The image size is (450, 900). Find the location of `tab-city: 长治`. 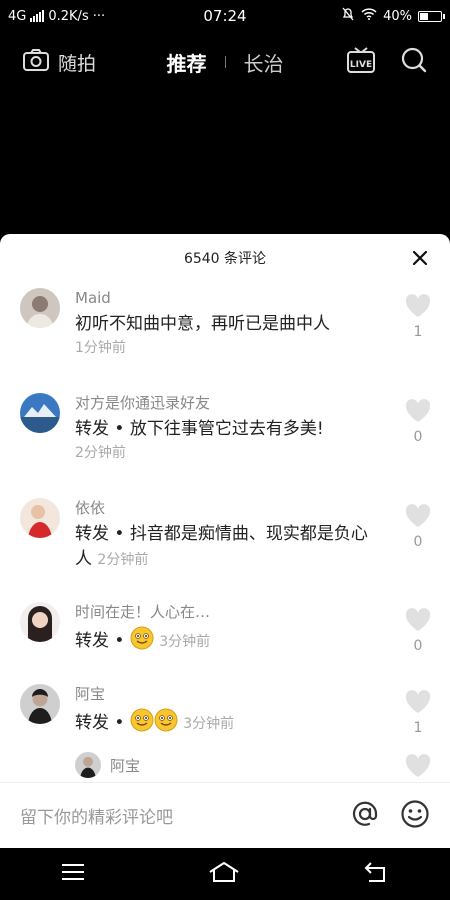

tab-city: 长治 is located at coordinates (264, 62).